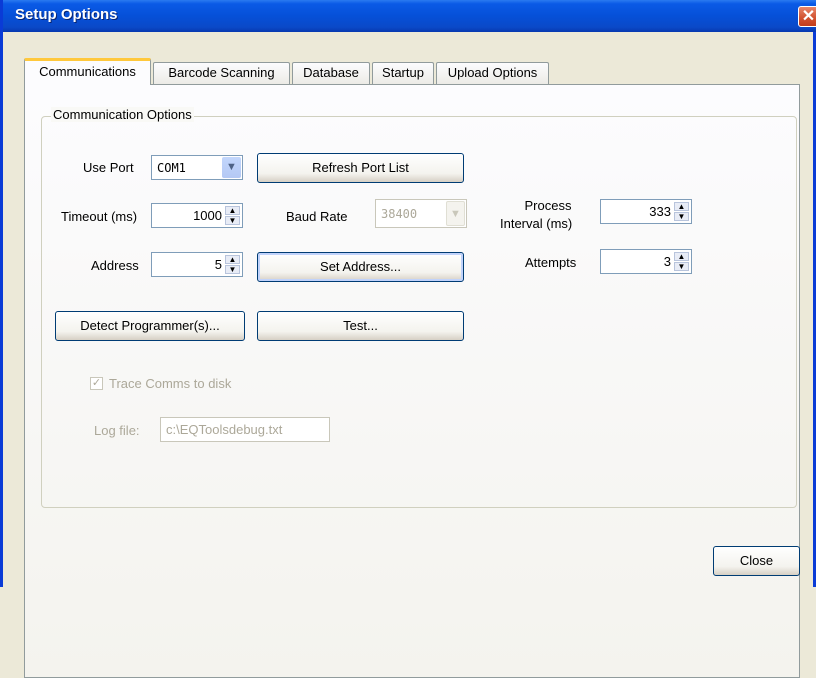  What do you see at coordinates (96, 383) in the screenshot?
I see `trace-comms-checkbox: ✓` at bounding box center [96, 383].